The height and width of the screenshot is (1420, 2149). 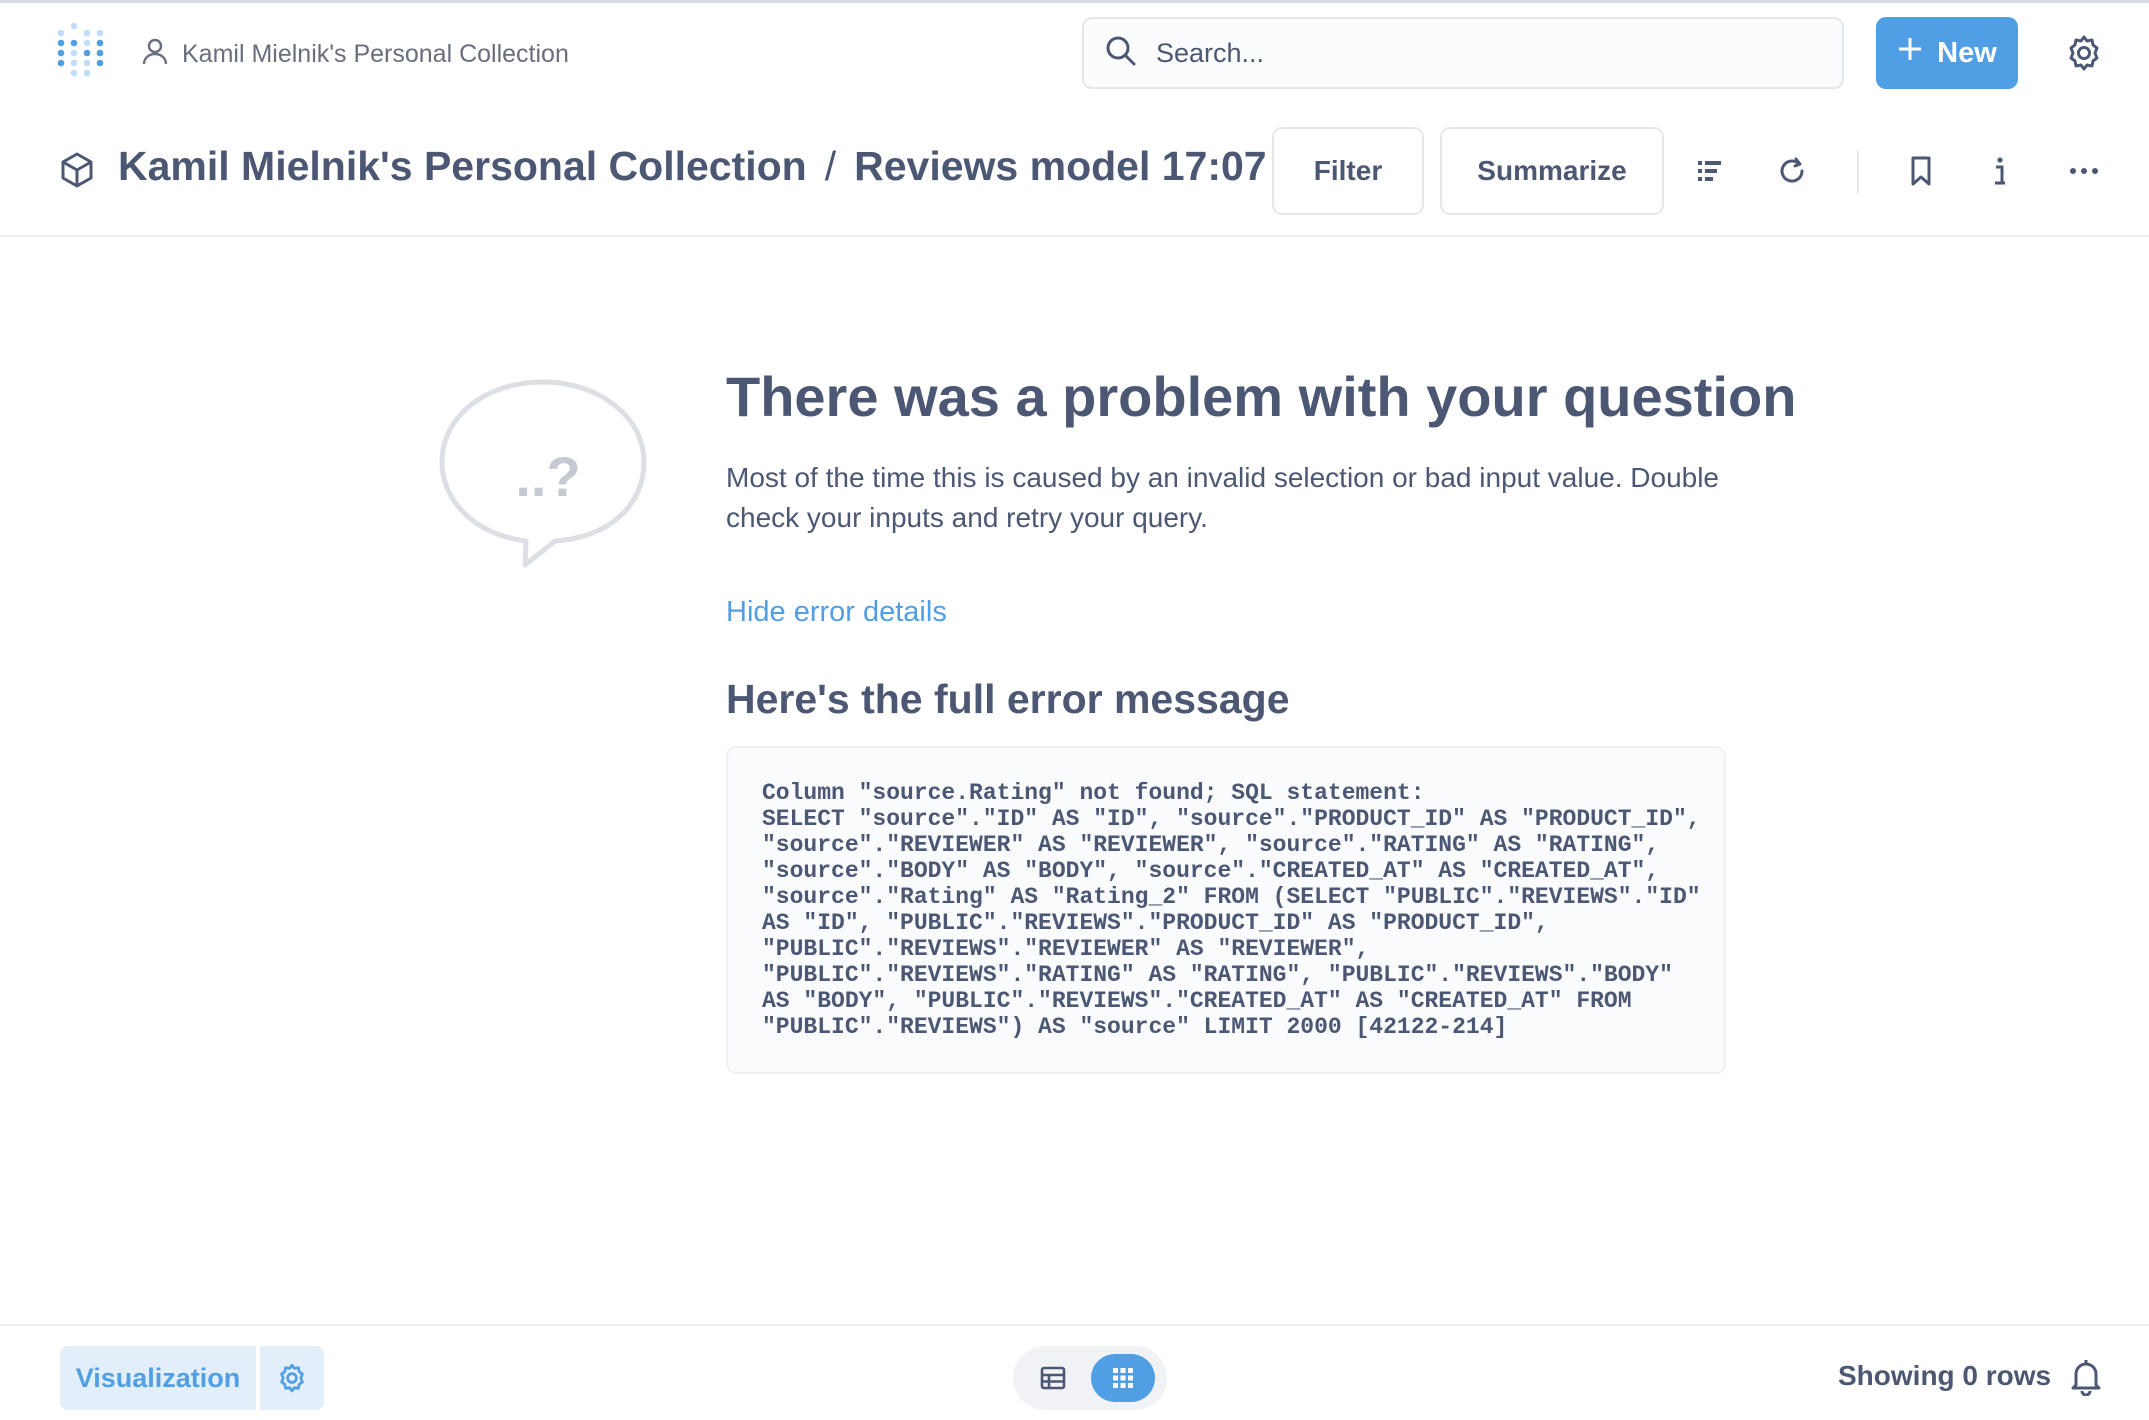 What do you see at coordinates (1945, 1375) in the screenshot?
I see `row-count: Showing 0 rows` at bounding box center [1945, 1375].